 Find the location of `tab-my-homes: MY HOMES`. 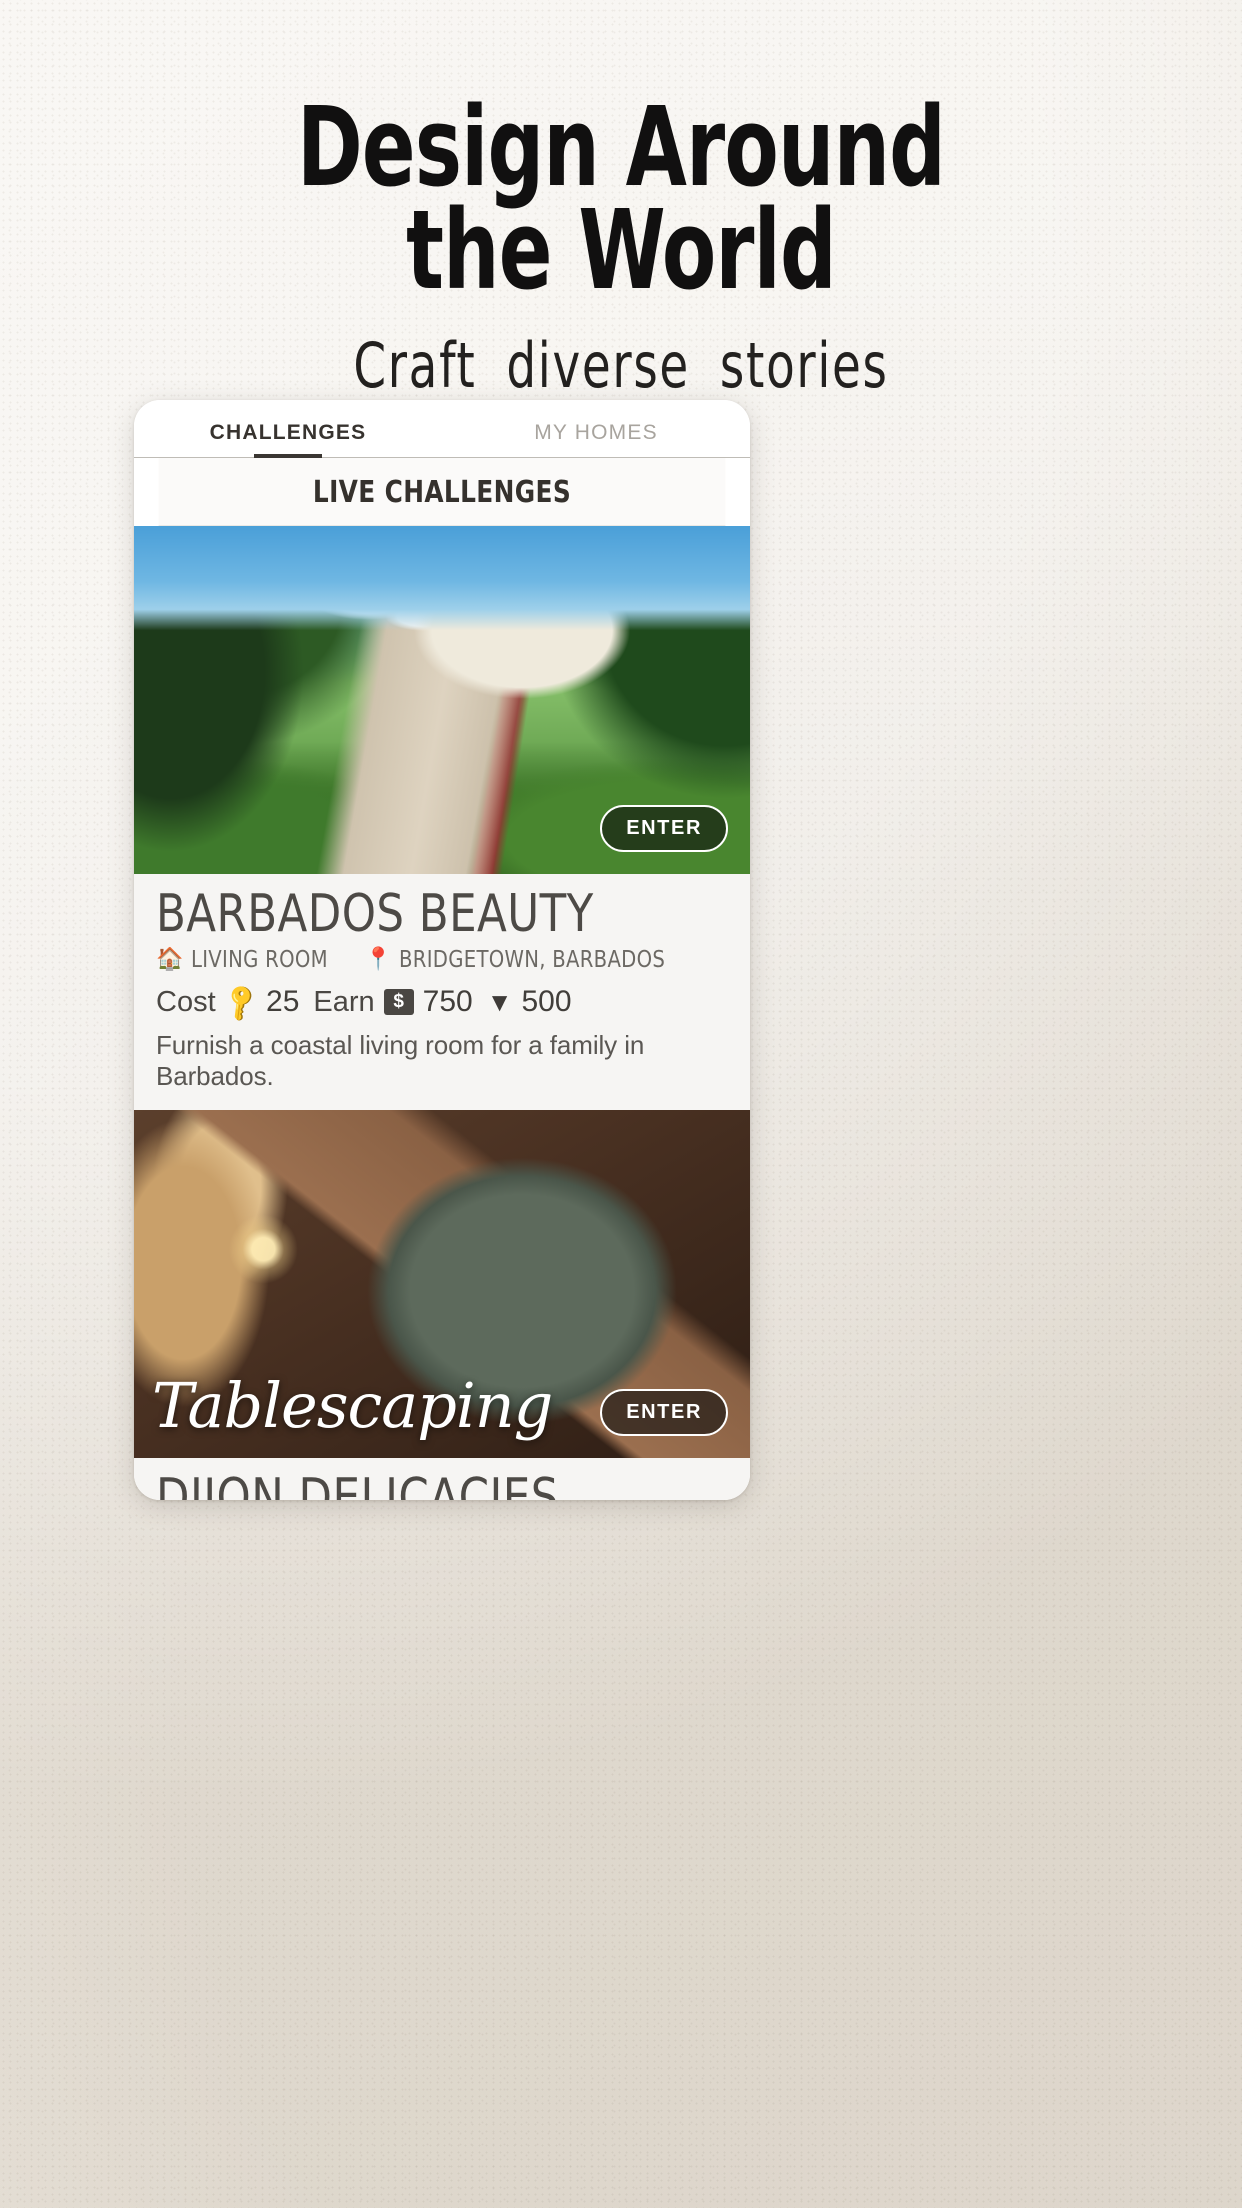

tab-my-homes: MY HOMES is located at coordinates (596, 439).